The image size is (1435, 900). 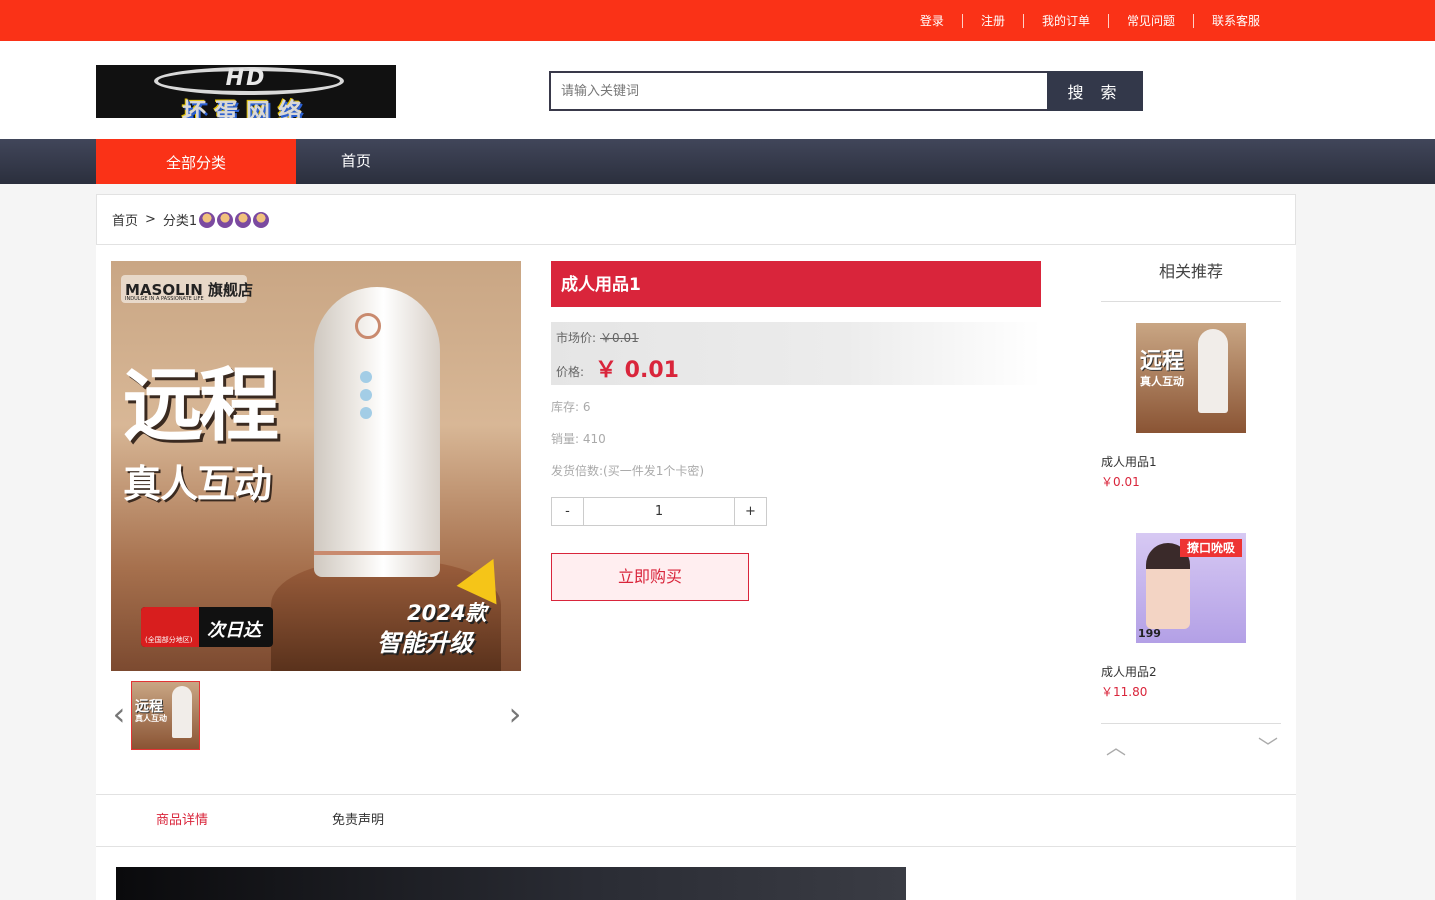 I want to click on contact-service-link: 联系客服, so click(x=1235, y=20).